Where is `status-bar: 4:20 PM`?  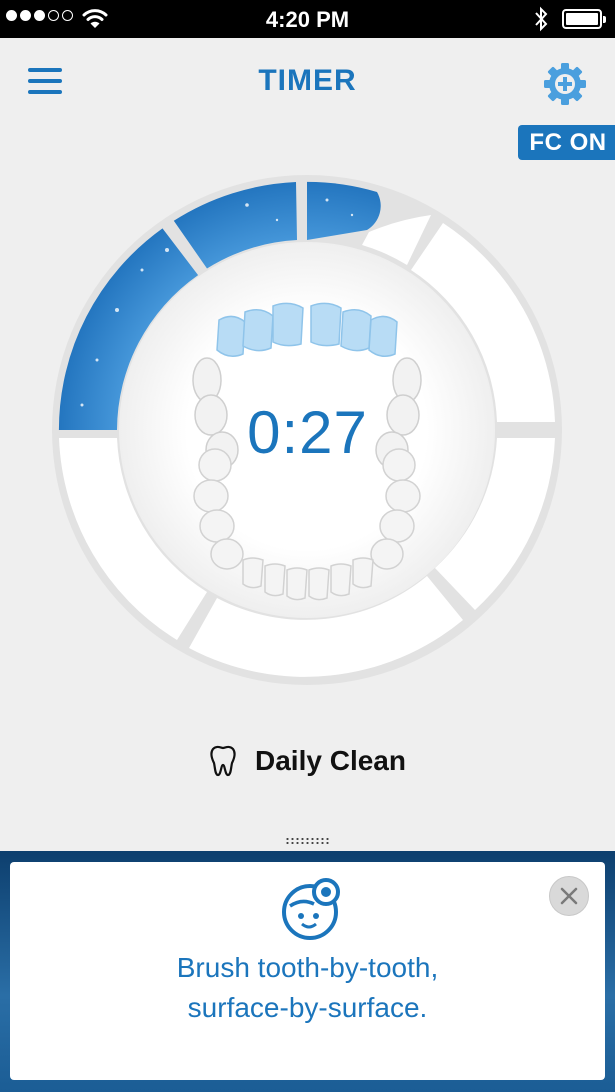
status-bar: 4:20 PM is located at coordinates (307, 19).